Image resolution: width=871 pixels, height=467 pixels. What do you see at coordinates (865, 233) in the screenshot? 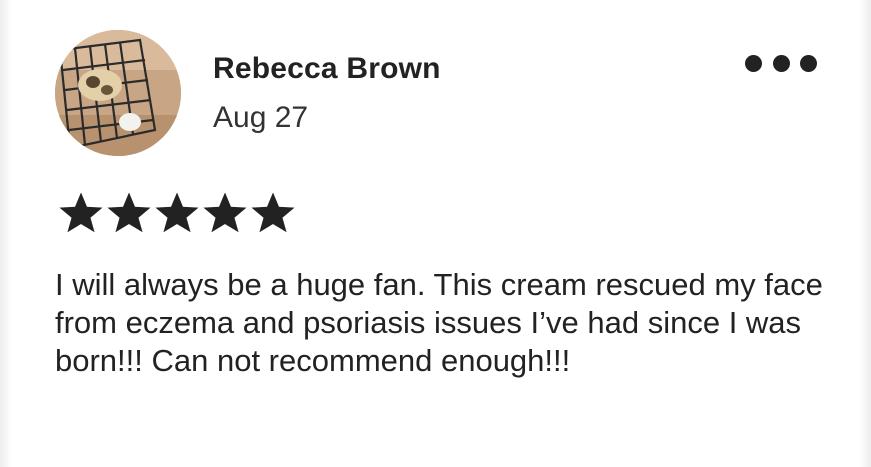
I see `right-edge-shadow` at bounding box center [865, 233].